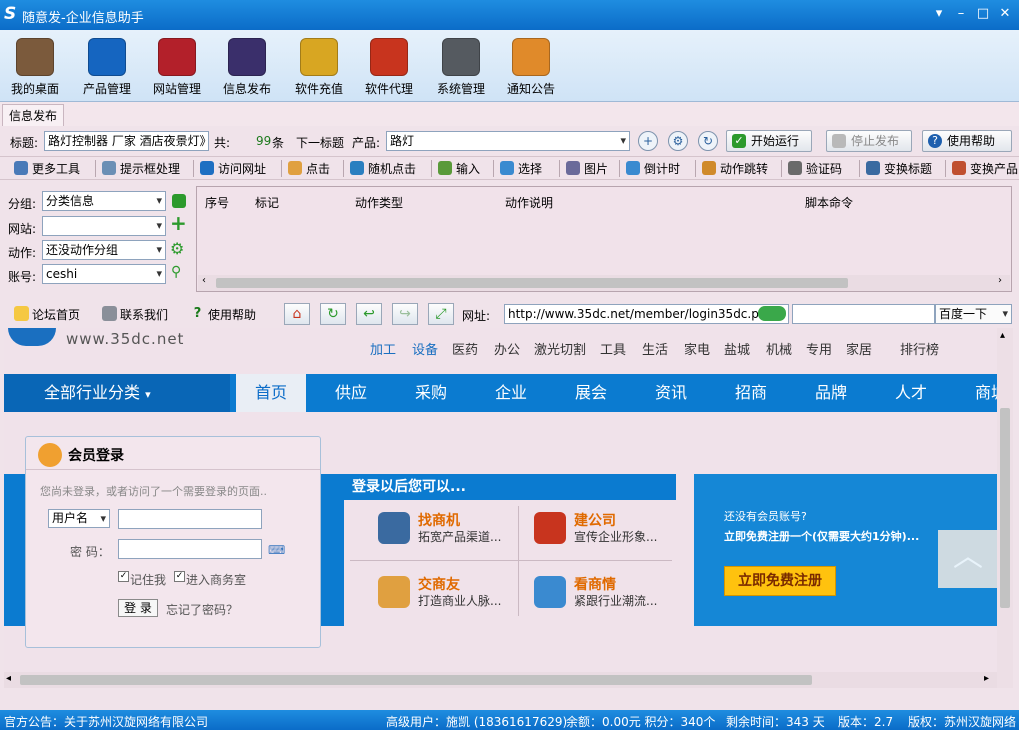  I want to click on forum-home-button: 论坛首页, so click(47, 314).